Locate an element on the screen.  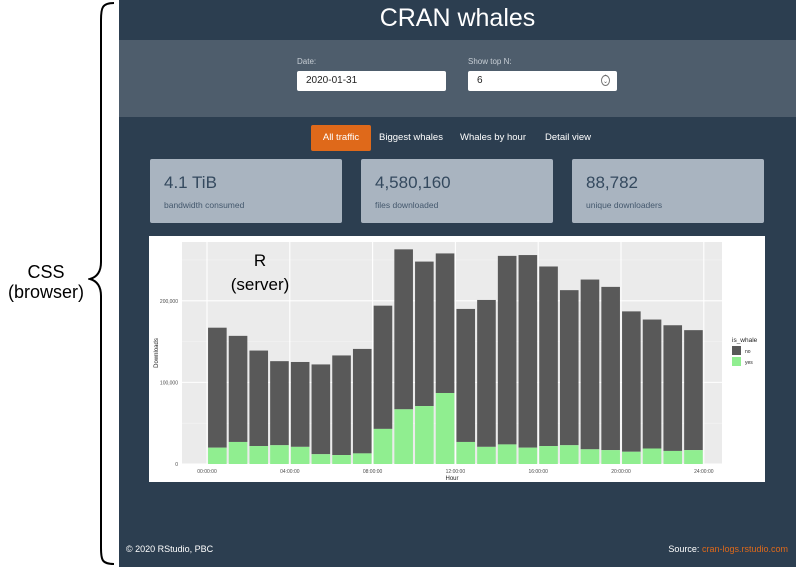
r-annotation-line2: (server) is located at coordinates (260, 284).